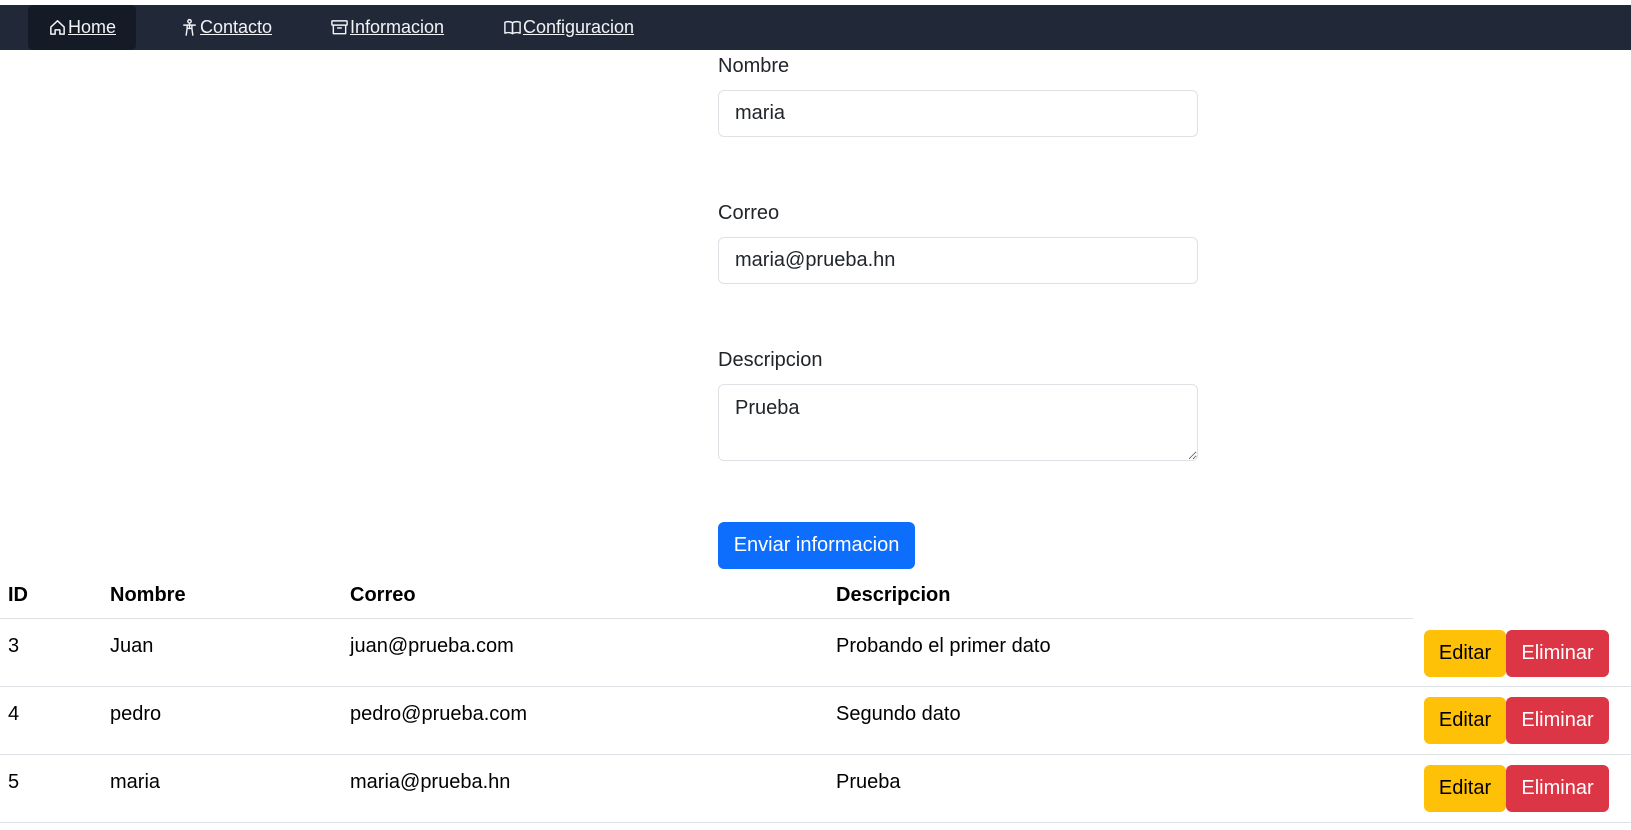 Image resolution: width=1631 pixels, height=830 pixels. I want to click on nav-contacto-label: Contacto, so click(236, 27).